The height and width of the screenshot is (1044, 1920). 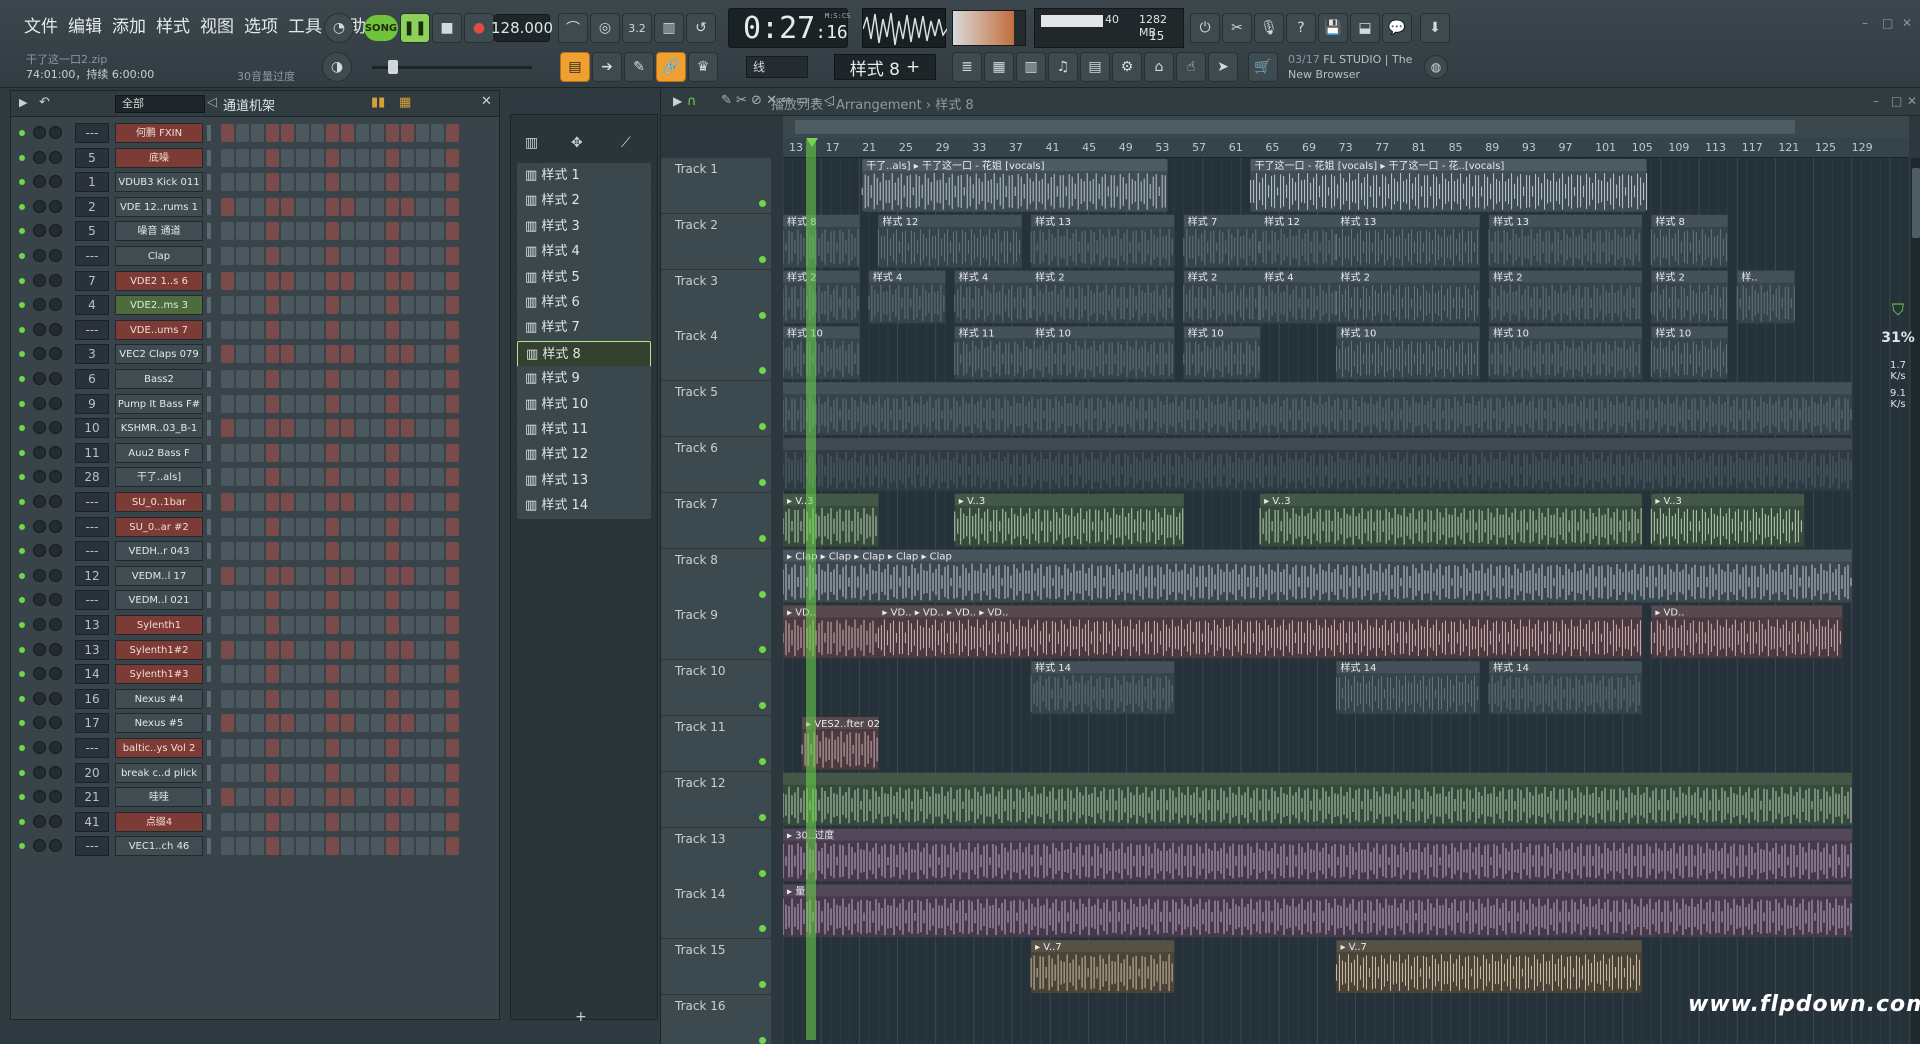 What do you see at coordinates (159, 575) in the screenshot?
I see `channel-name-button: VEDM..l 17` at bounding box center [159, 575].